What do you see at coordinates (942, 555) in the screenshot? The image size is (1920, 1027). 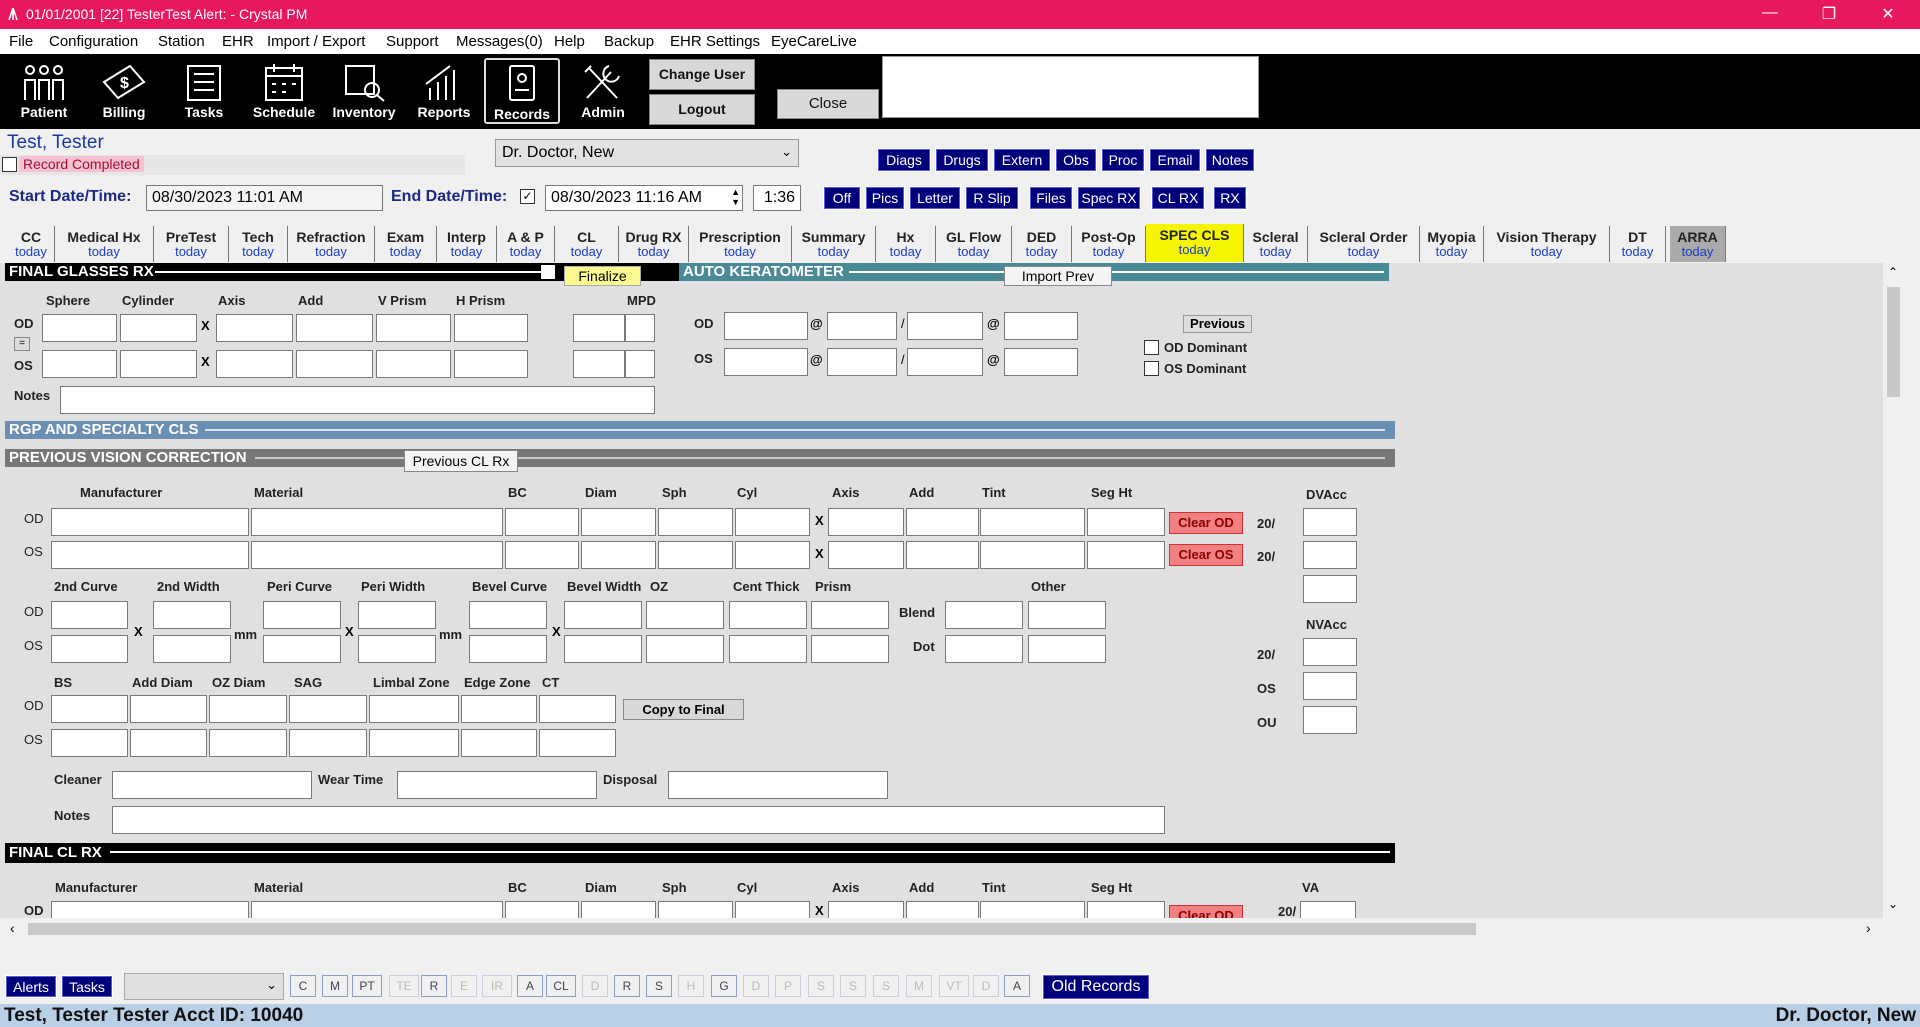 I see `cl-os-add` at bounding box center [942, 555].